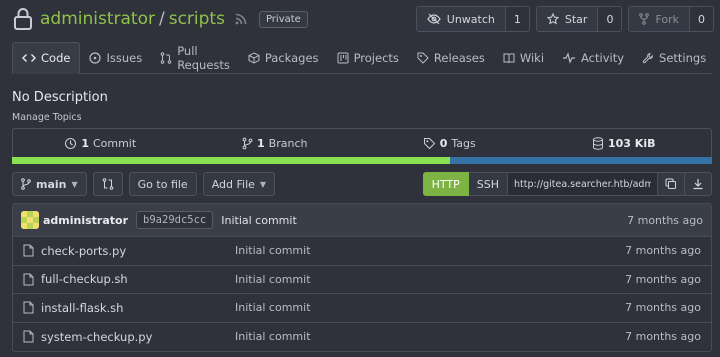  What do you see at coordinates (203, 57) in the screenshot?
I see `tab-pull-requests-label: Pull Requests` at bounding box center [203, 57].